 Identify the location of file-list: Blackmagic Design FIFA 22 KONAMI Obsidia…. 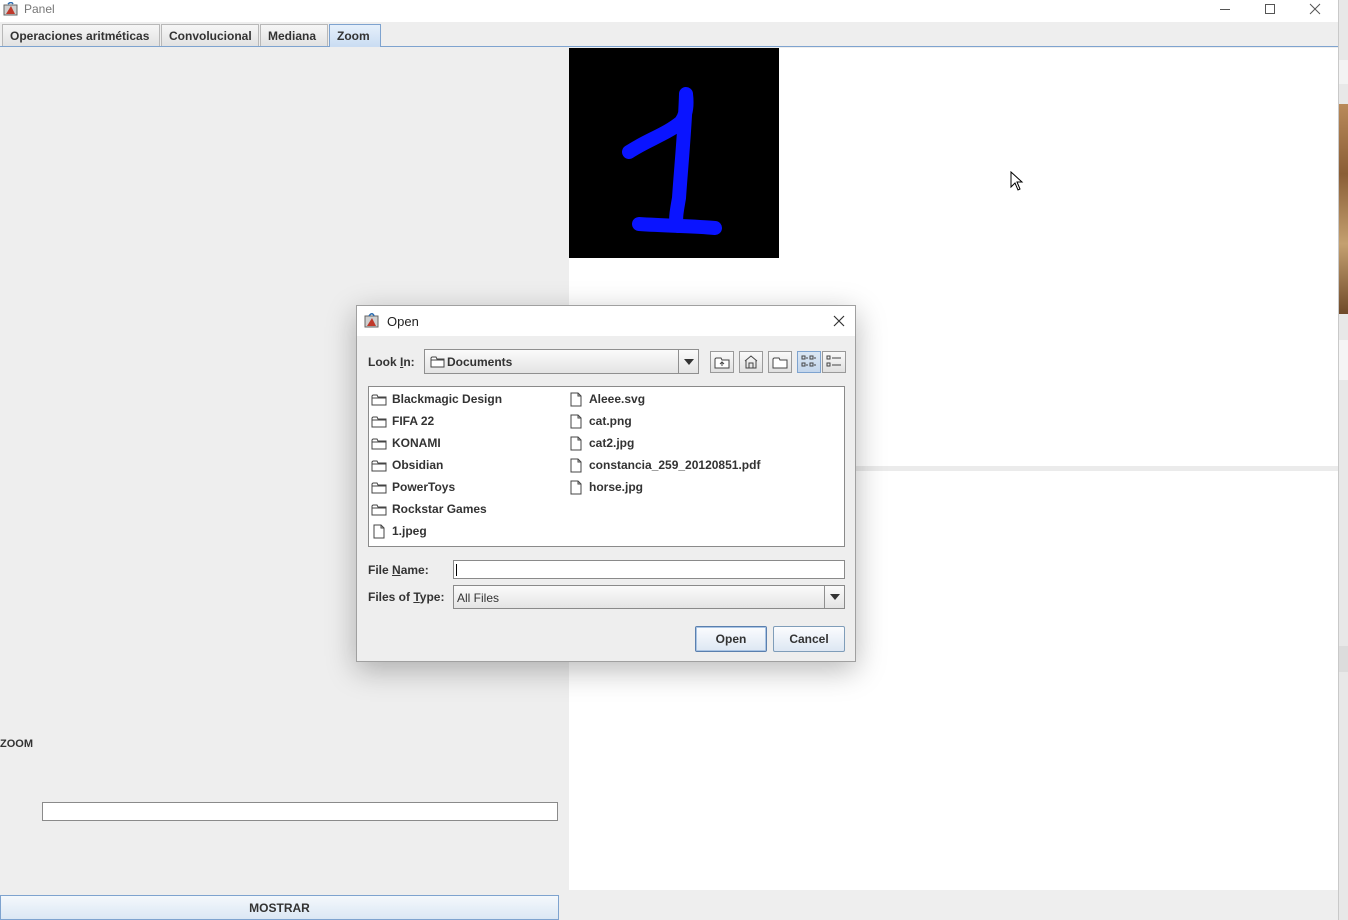
(606, 466).